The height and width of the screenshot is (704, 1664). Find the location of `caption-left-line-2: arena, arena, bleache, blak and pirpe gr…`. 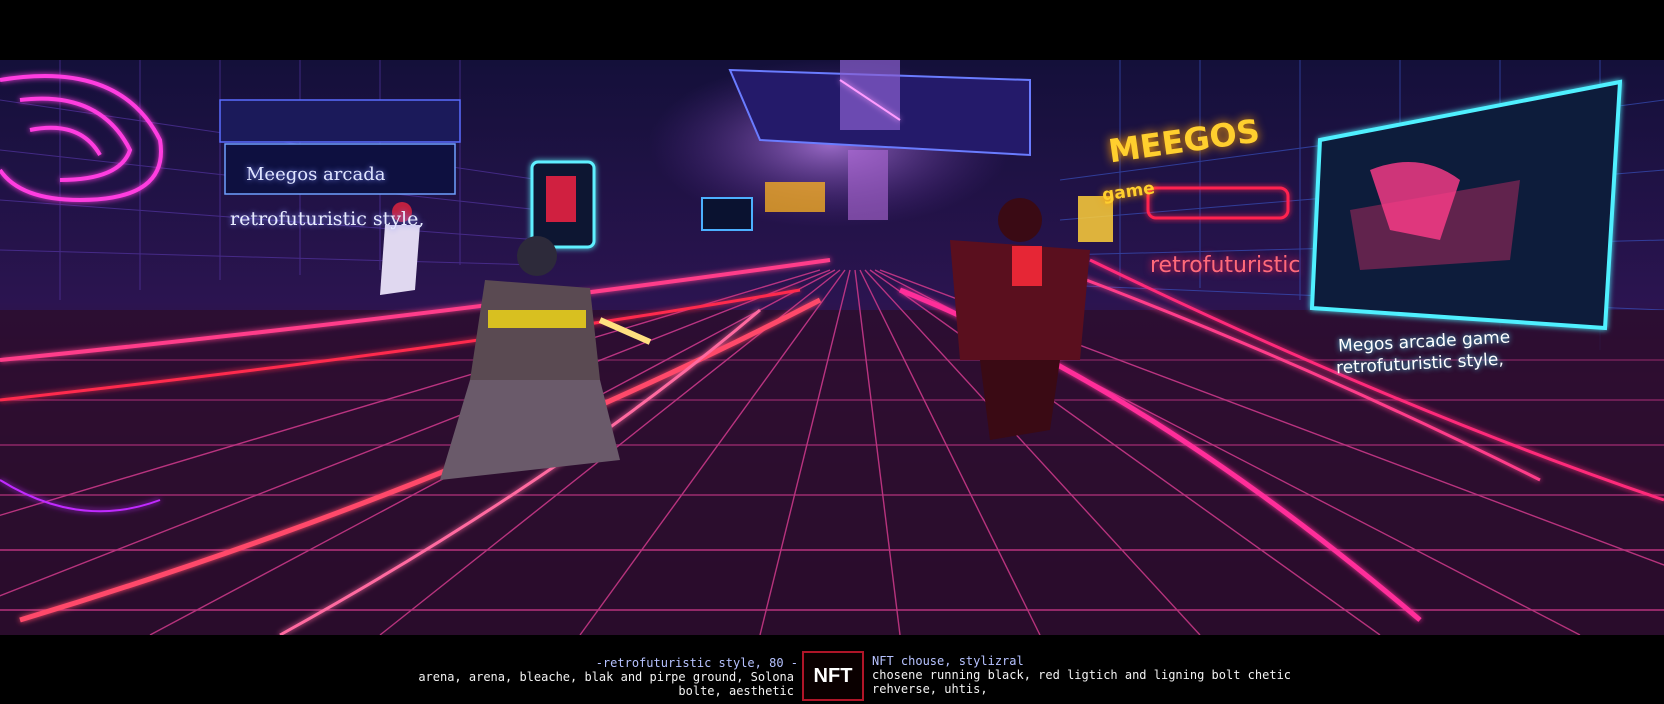

caption-left-line-2: arena, arena, bleache, blak and pirpe gr… is located at coordinates (606, 677).